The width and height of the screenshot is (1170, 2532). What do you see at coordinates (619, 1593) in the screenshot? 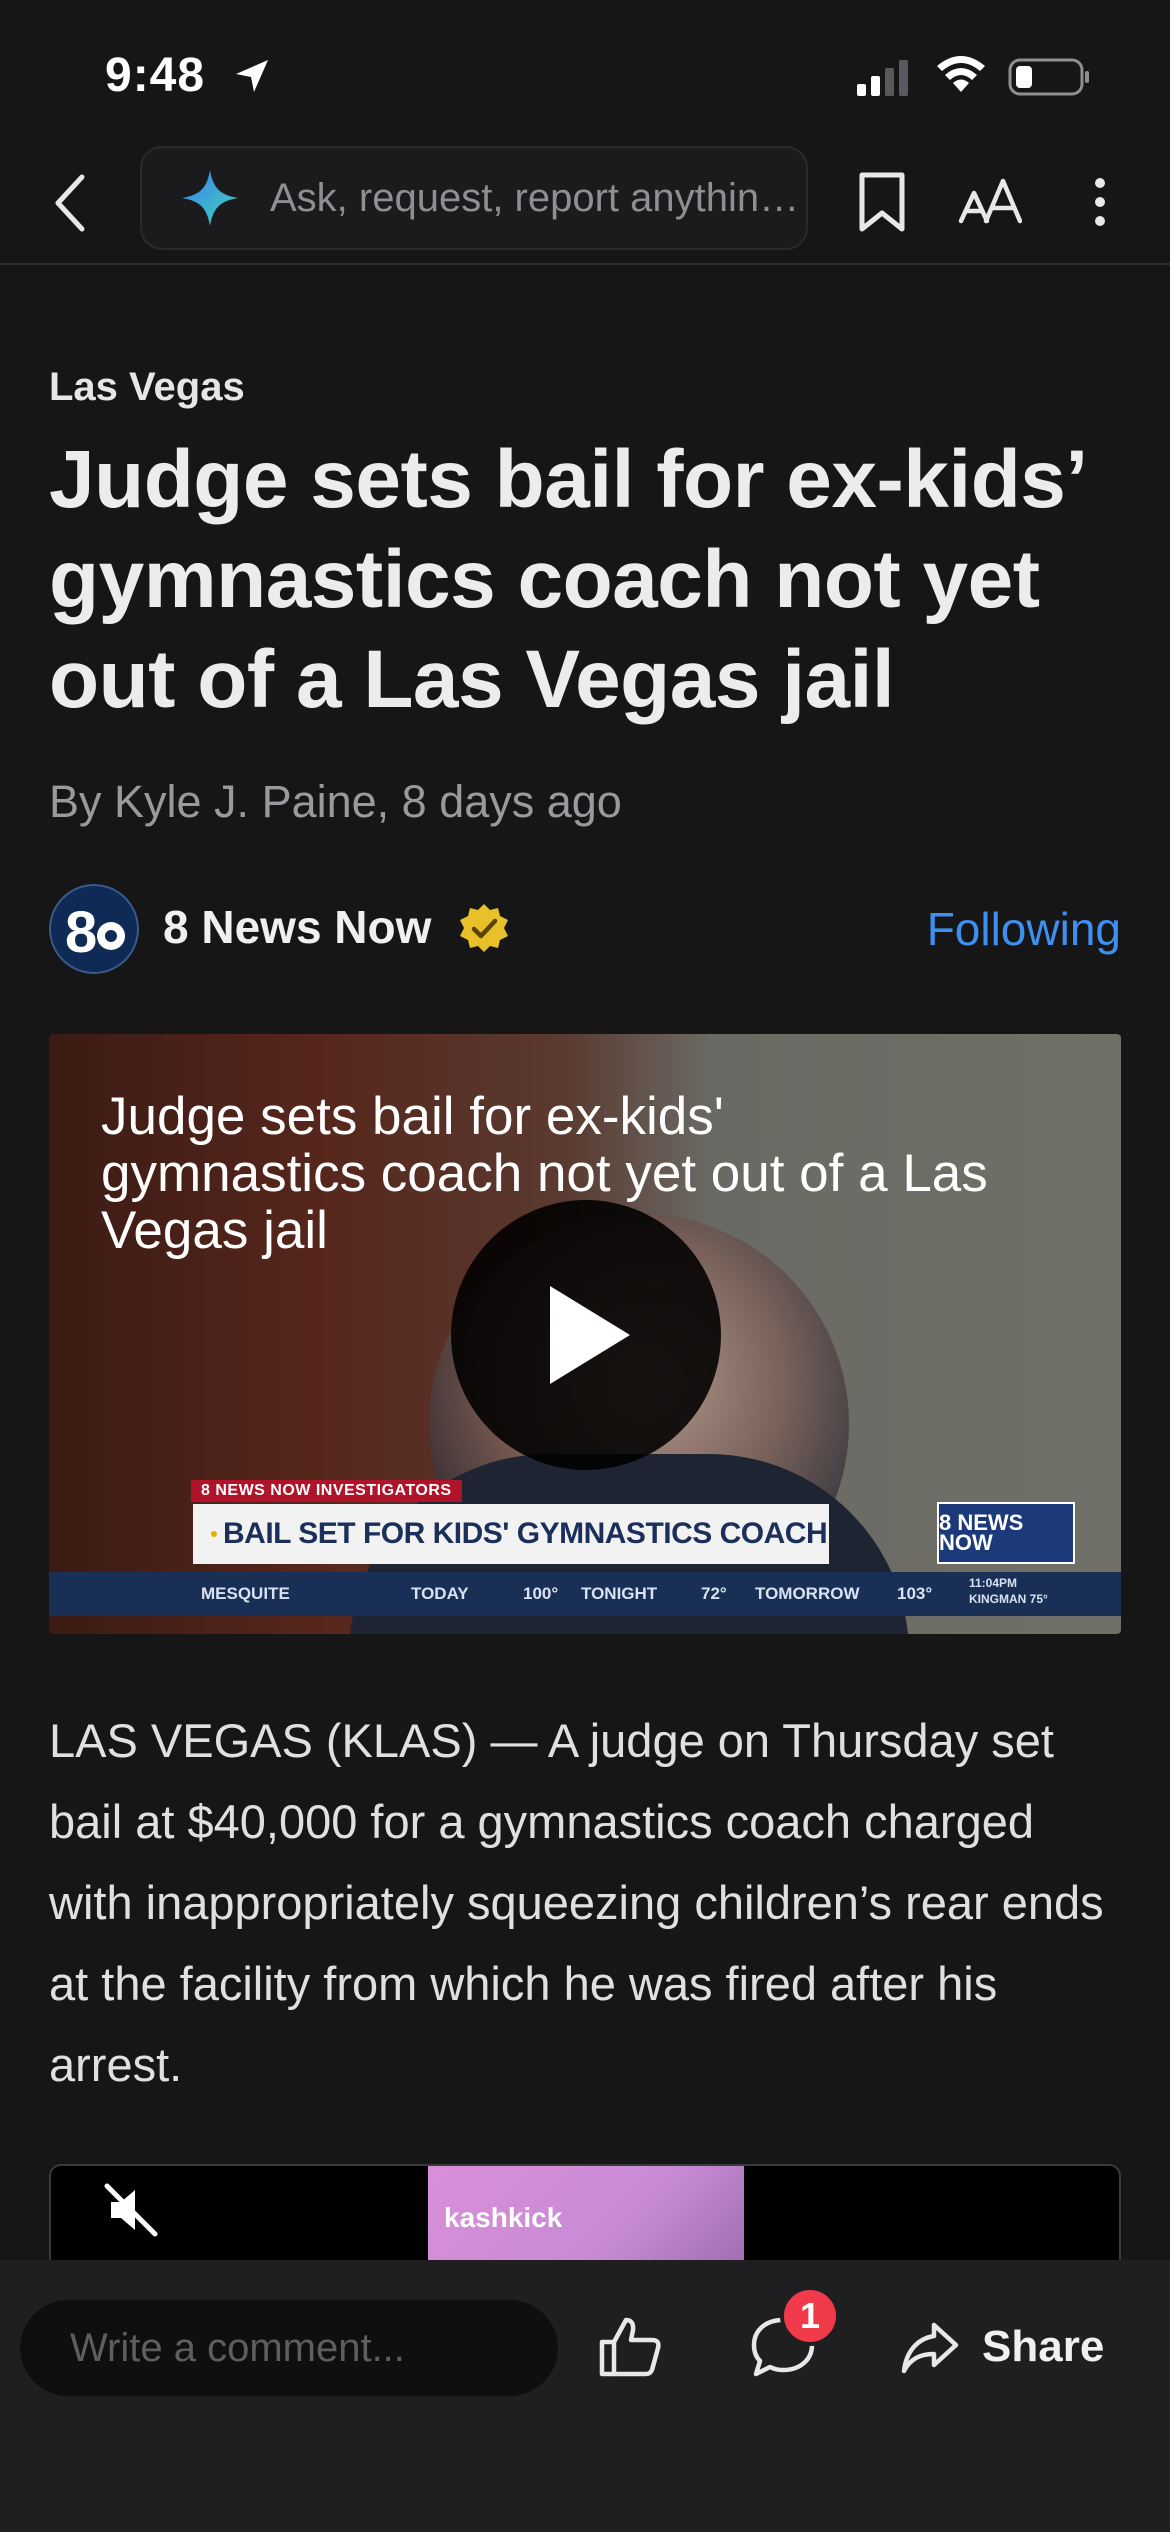
I see `ticker-tonight: TONIGHT` at bounding box center [619, 1593].